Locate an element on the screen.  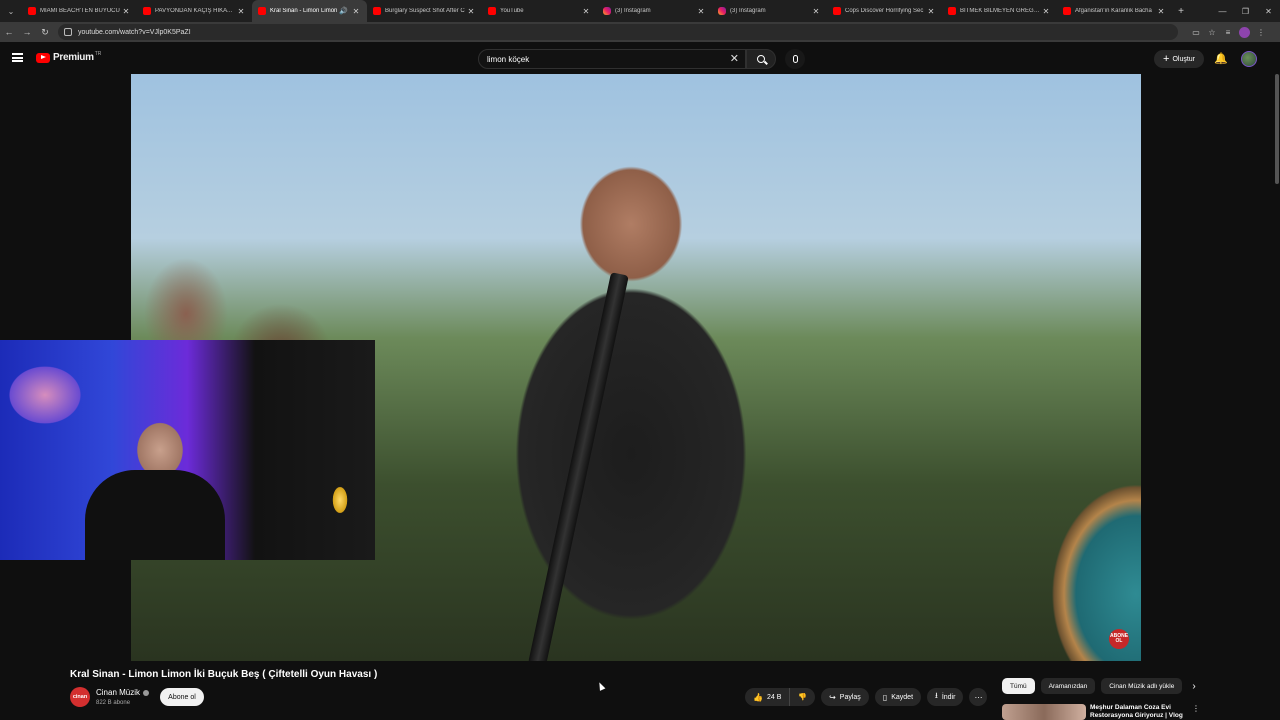
notifications-bell-icon: 🔔 is located at coordinates (1221, 58).